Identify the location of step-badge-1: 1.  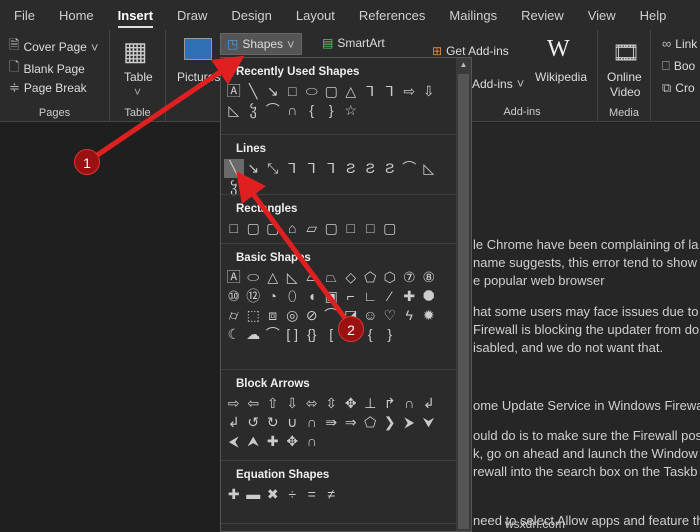
(87, 162).